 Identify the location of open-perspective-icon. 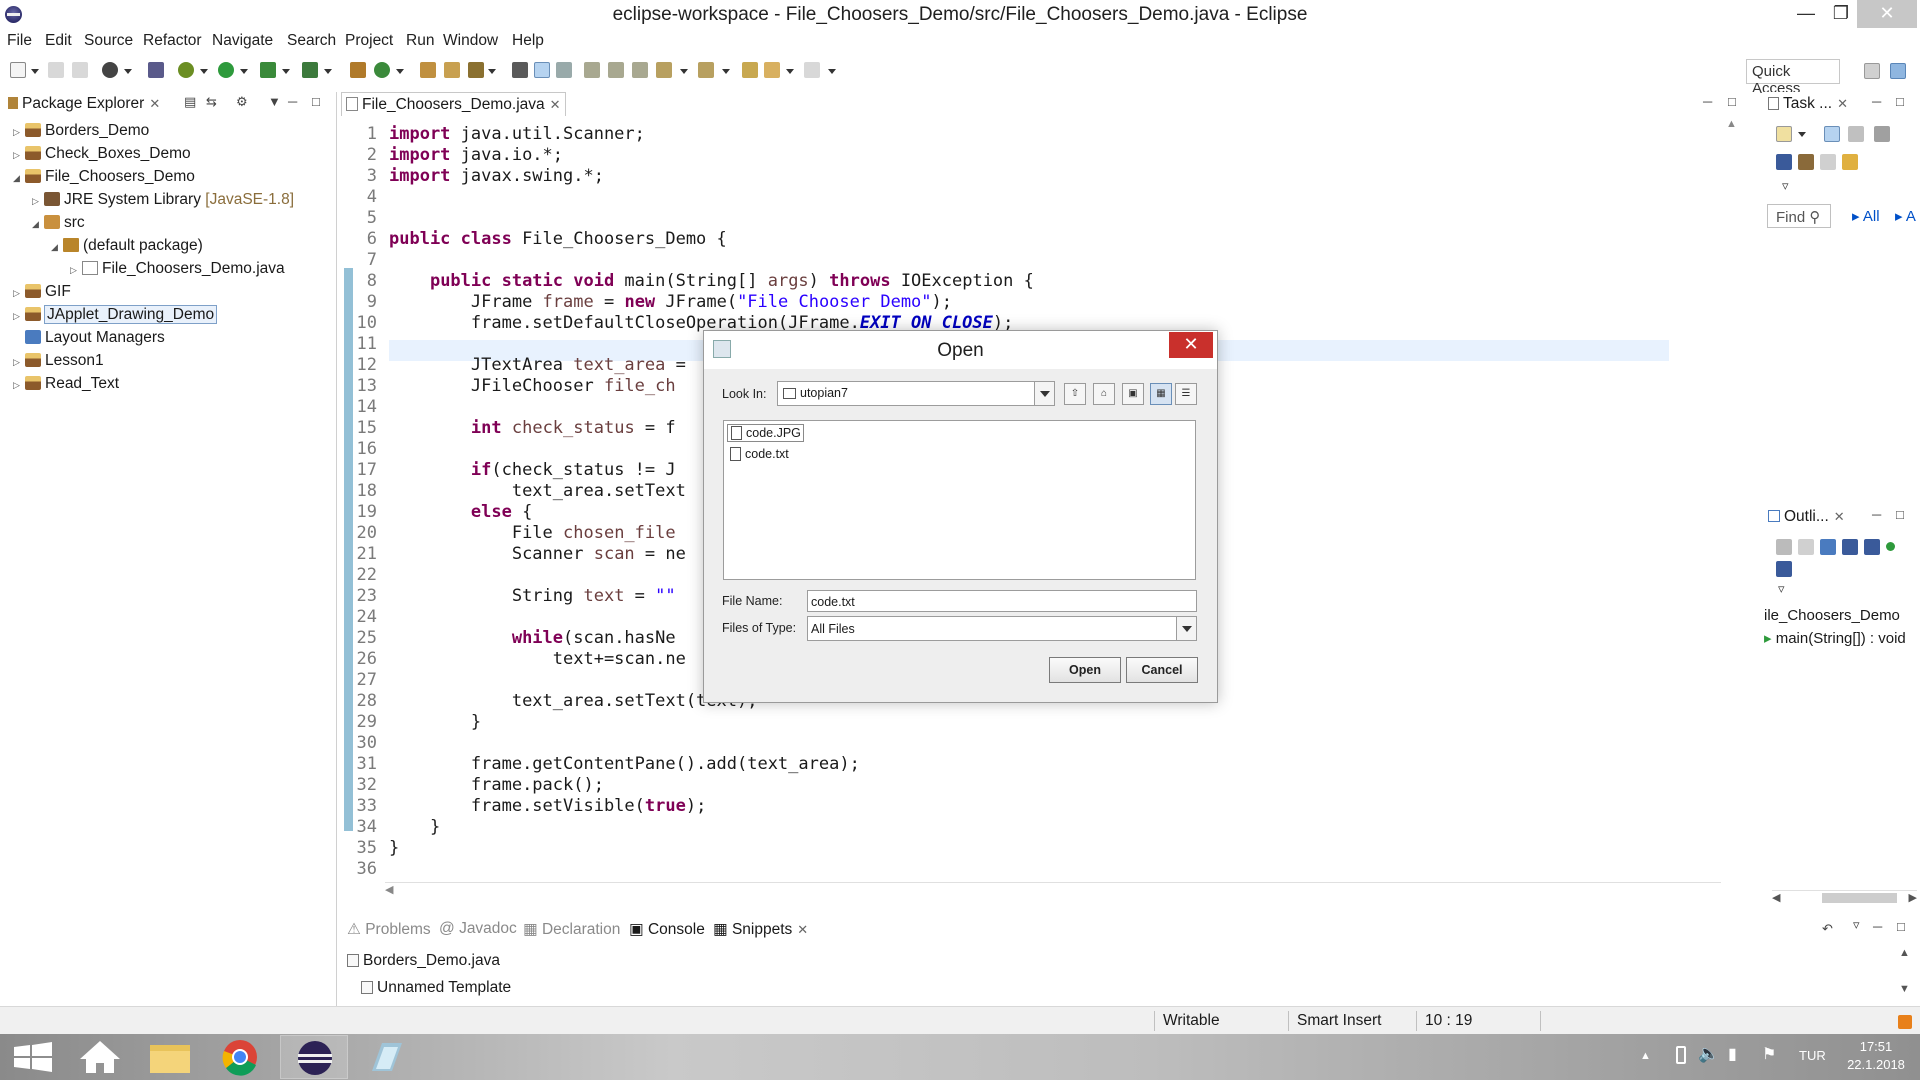
(1872, 71).